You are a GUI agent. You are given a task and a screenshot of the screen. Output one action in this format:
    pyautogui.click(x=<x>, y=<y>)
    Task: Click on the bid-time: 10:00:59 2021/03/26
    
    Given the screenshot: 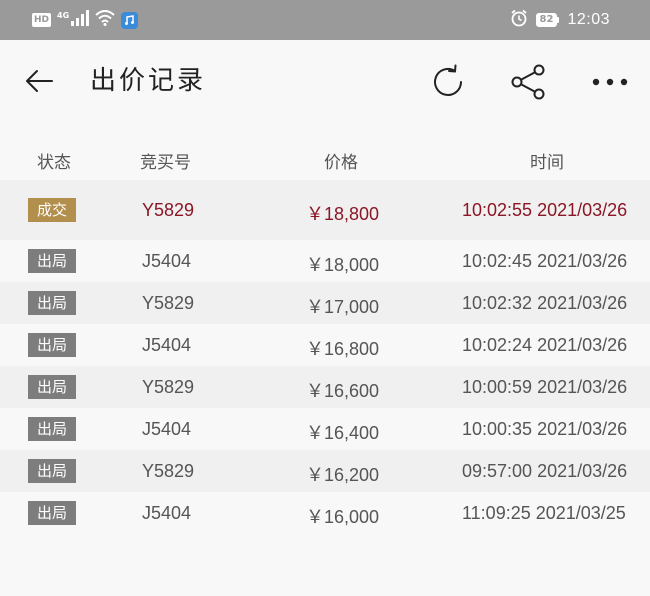 What is the action you would take?
    pyautogui.click(x=545, y=387)
    